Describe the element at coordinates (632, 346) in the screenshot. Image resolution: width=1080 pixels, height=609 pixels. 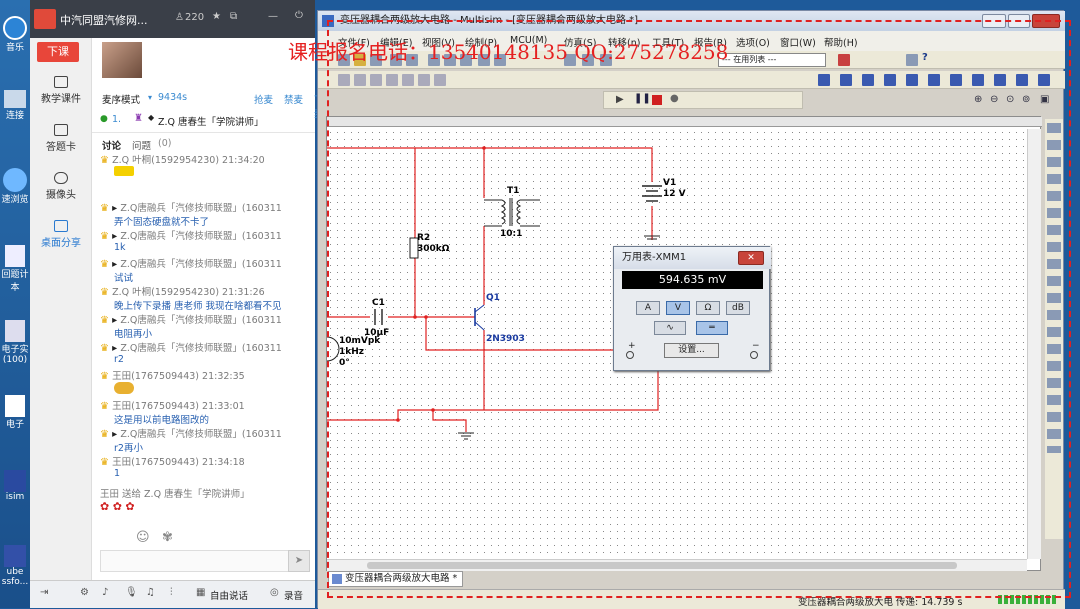
I see `positive-terminal-label: +` at that location.